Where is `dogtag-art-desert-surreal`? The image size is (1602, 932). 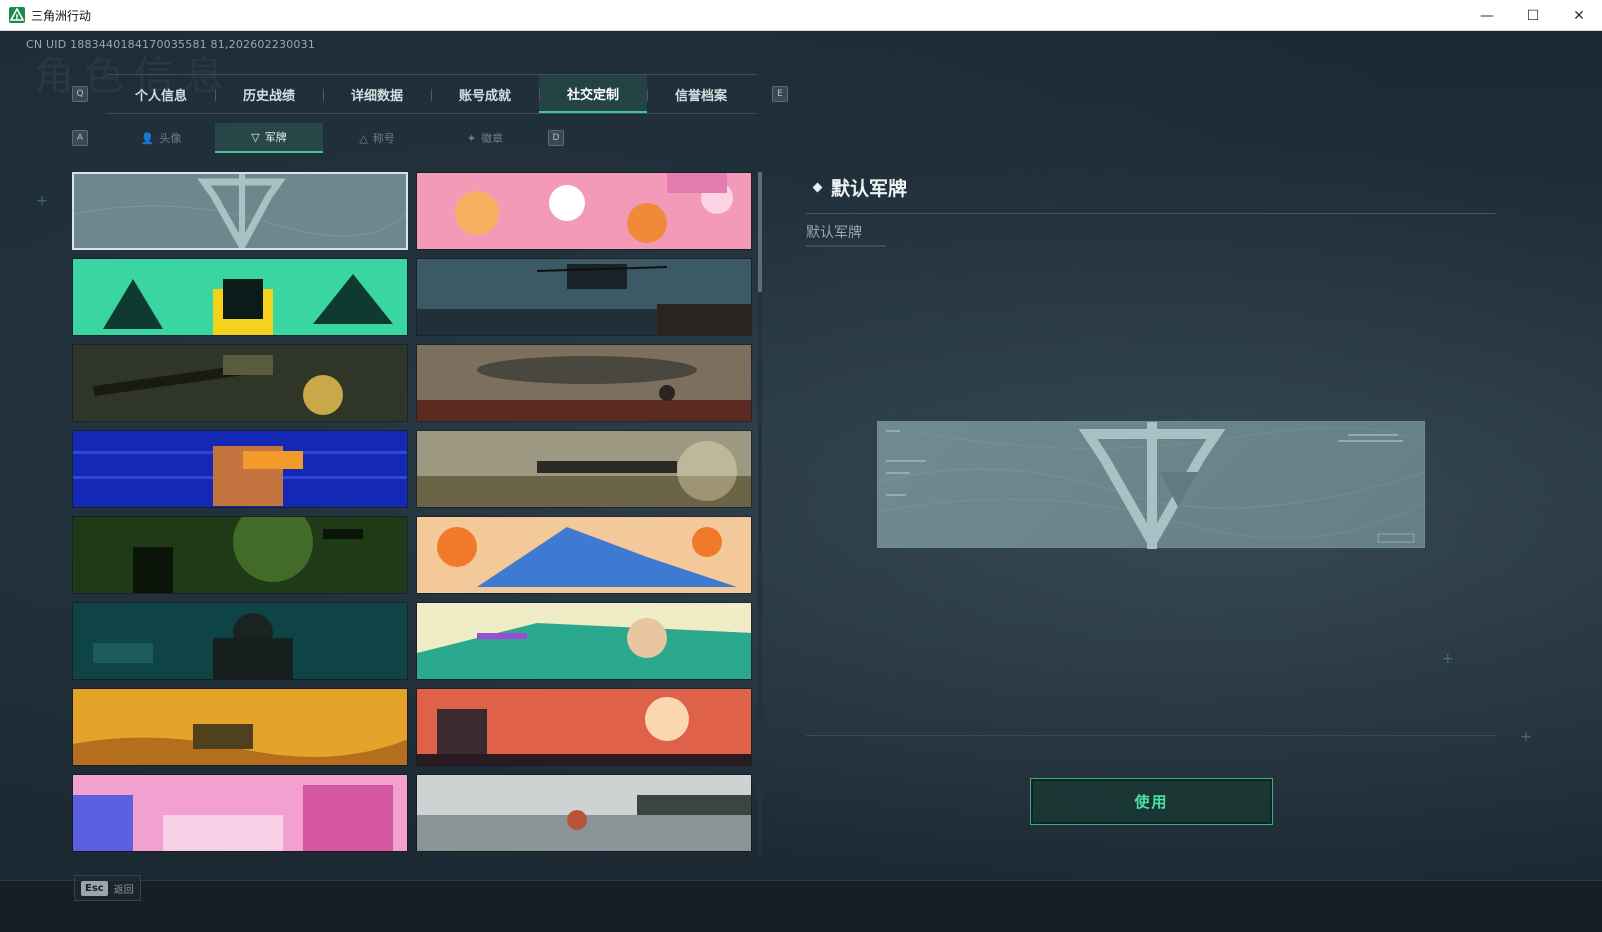
dogtag-art-desert-surreal is located at coordinates (240, 727).